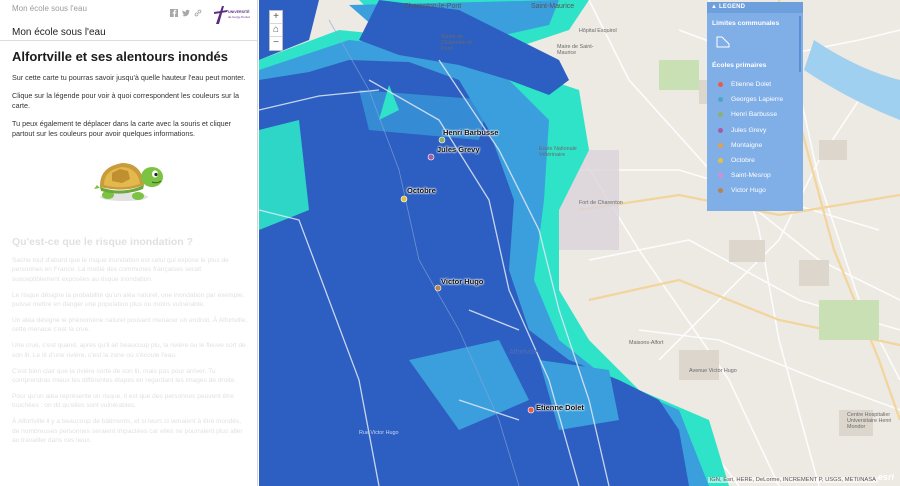 The image size is (900, 486). What do you see at coordinates (433, 6) in the screenshot?
I see `place-label: Charenton-le-Pont` at bounding box center [433, 6].